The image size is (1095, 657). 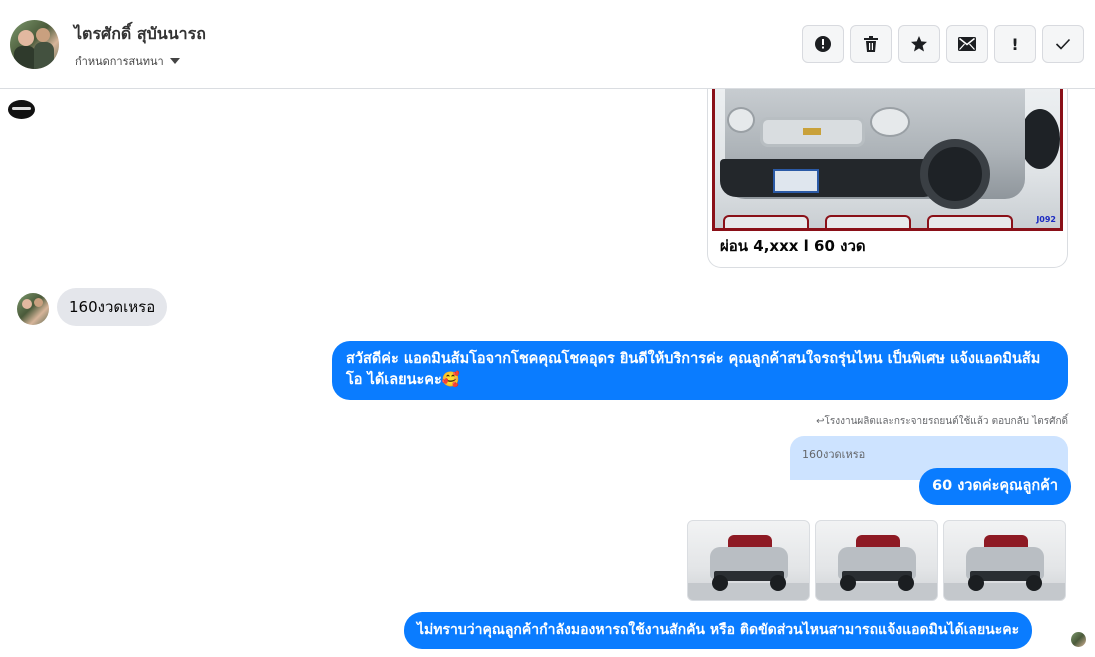 What do you see at coordinates (995, 486) in the screenshot?
I see `outgoing-message-reply: 60 งวดค่ะคุณลูกค้า` at bounding box center [995, 486].